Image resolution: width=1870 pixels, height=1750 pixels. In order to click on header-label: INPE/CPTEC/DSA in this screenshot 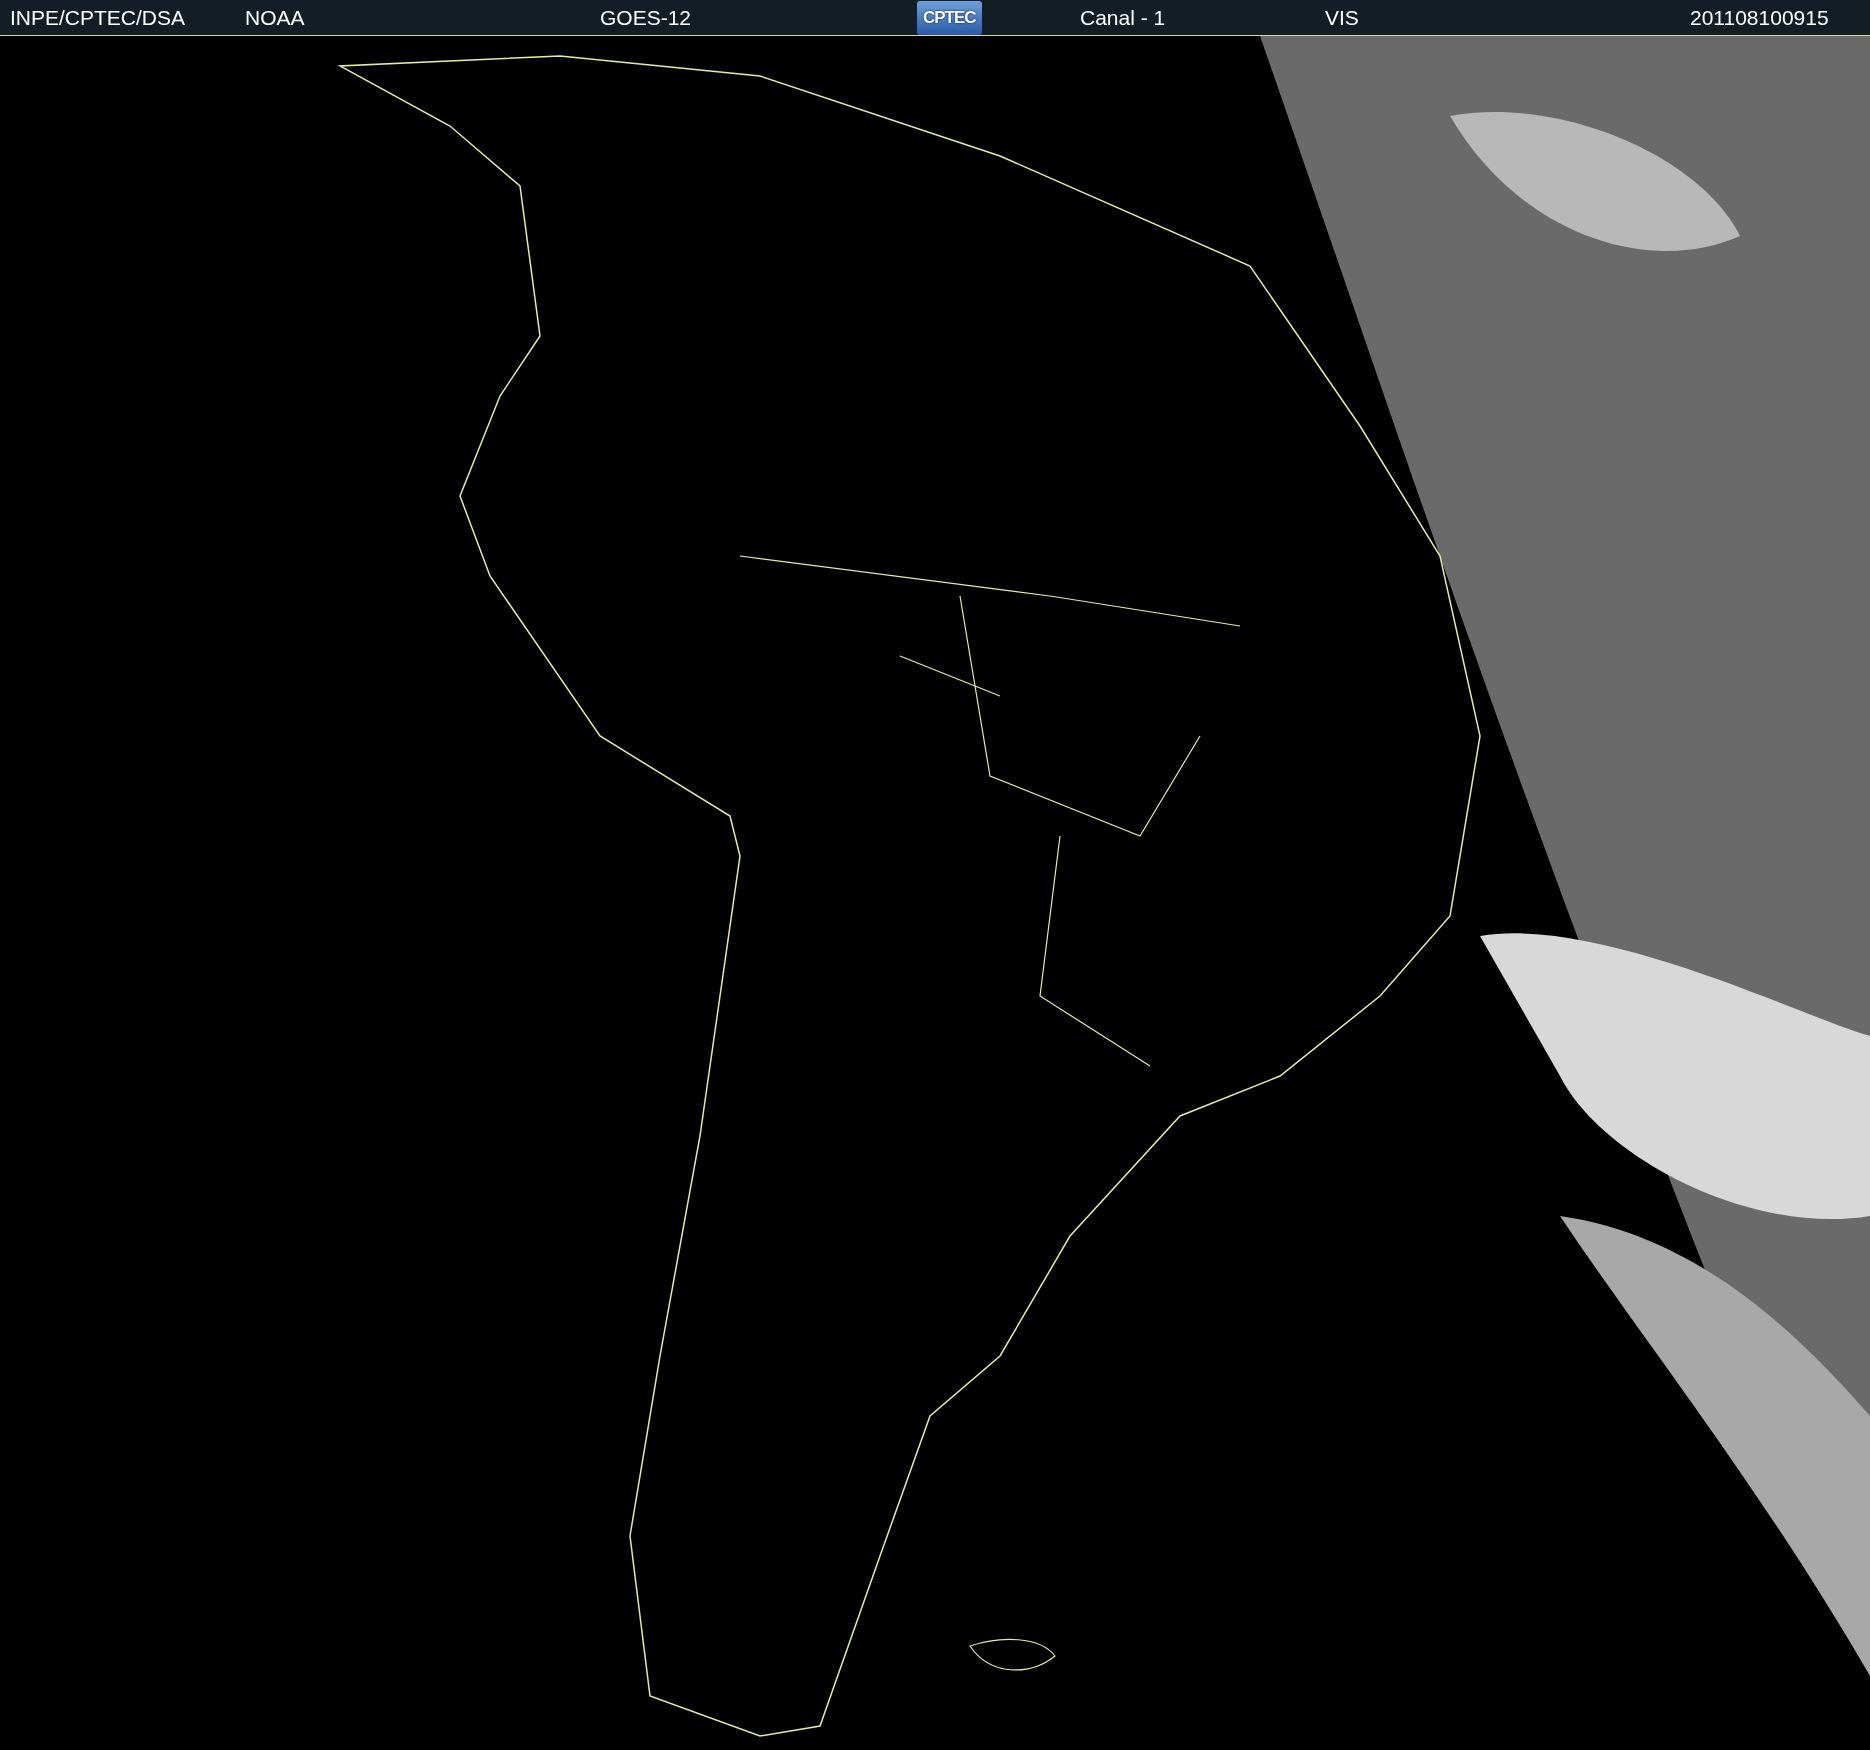, I will do `click(98, 17)`.